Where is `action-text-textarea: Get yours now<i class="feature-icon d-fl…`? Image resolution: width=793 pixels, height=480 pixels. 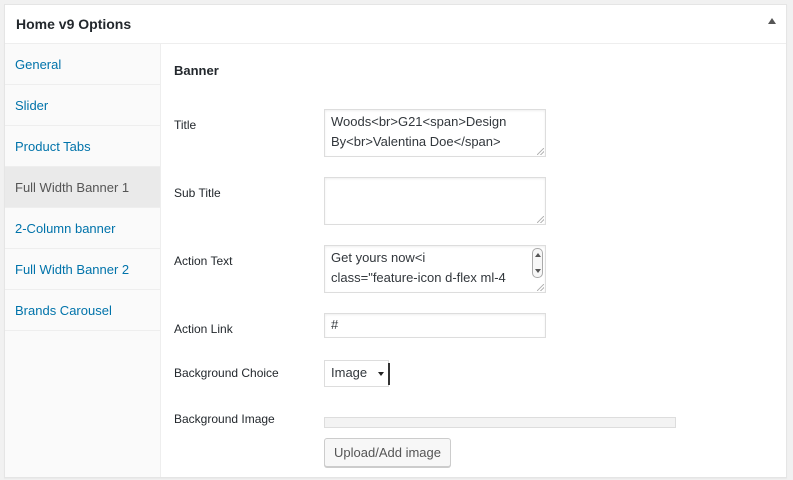
action-text-textarea: Get yours now<i class="feature-icon d-fl… is located at coordinates (435, 269).